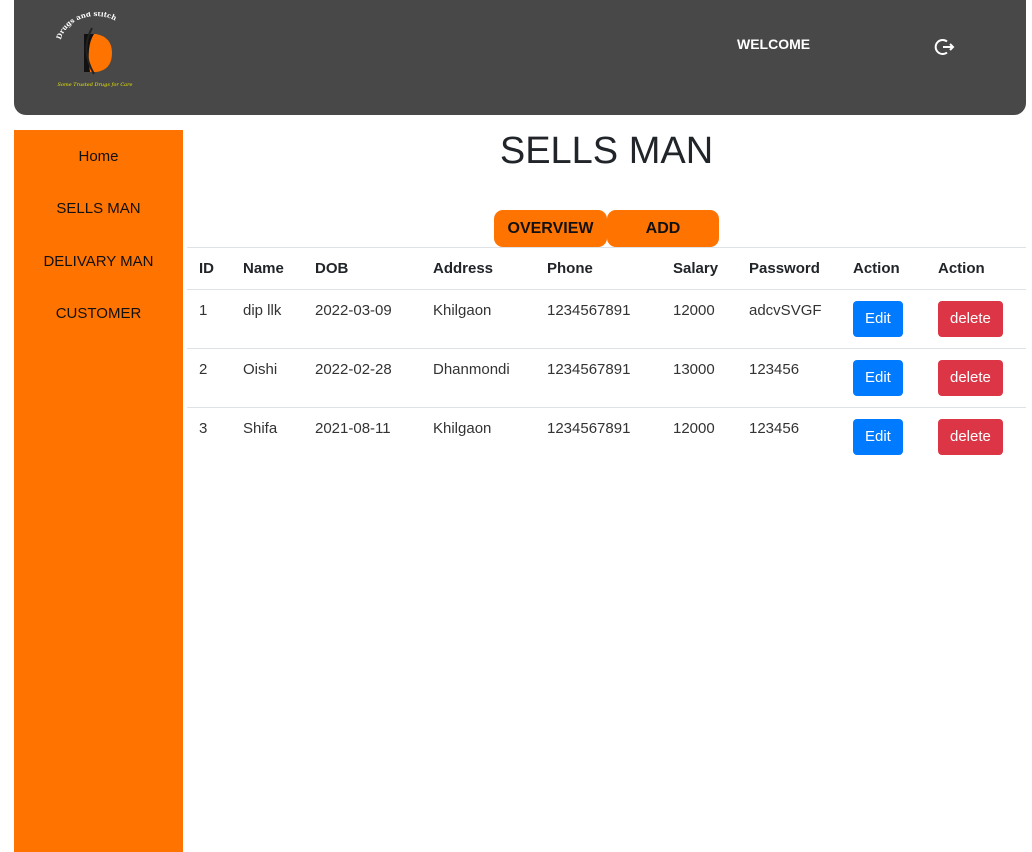 Image resolution: width=1032 pixels, height=852 pixels. Describe the element at coordinates (209, 268) in the screenshot. I see `column-header-id: ID` at that location.